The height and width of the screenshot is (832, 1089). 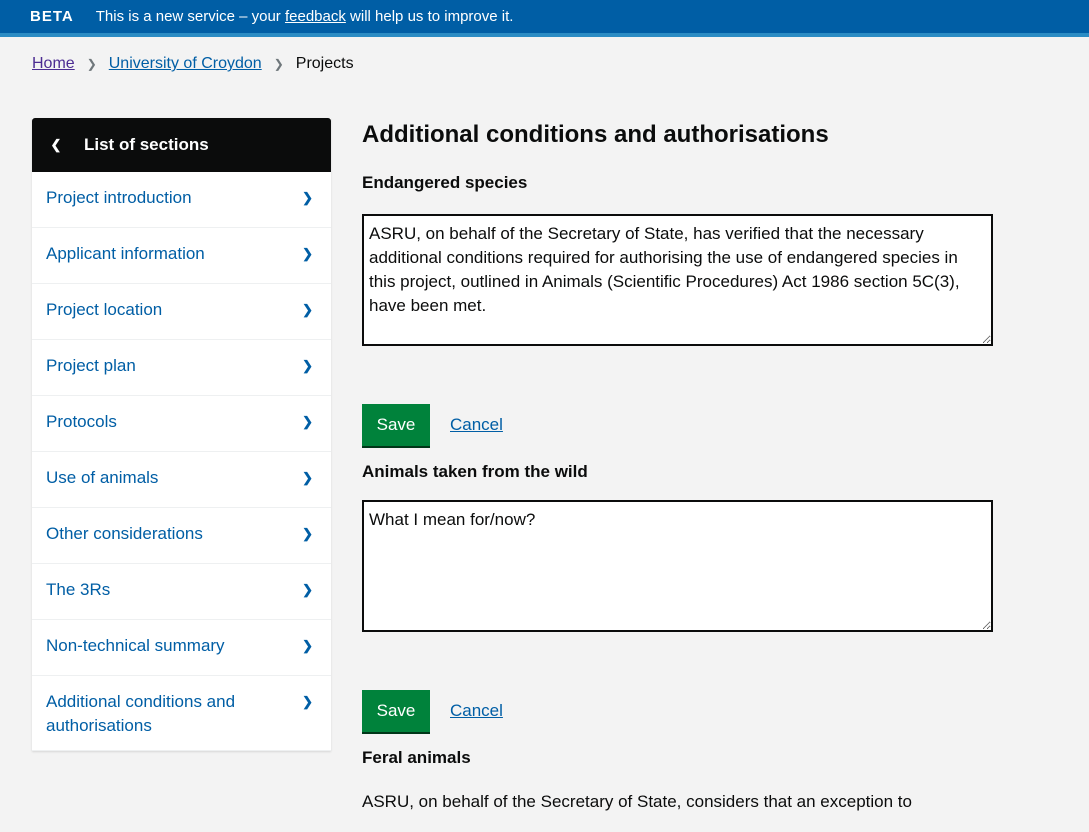 What do you see at coordinates (445, 182) in the screenshot?
I see `endangered-species-label: Endangered species` at bounding box center [445, 182].